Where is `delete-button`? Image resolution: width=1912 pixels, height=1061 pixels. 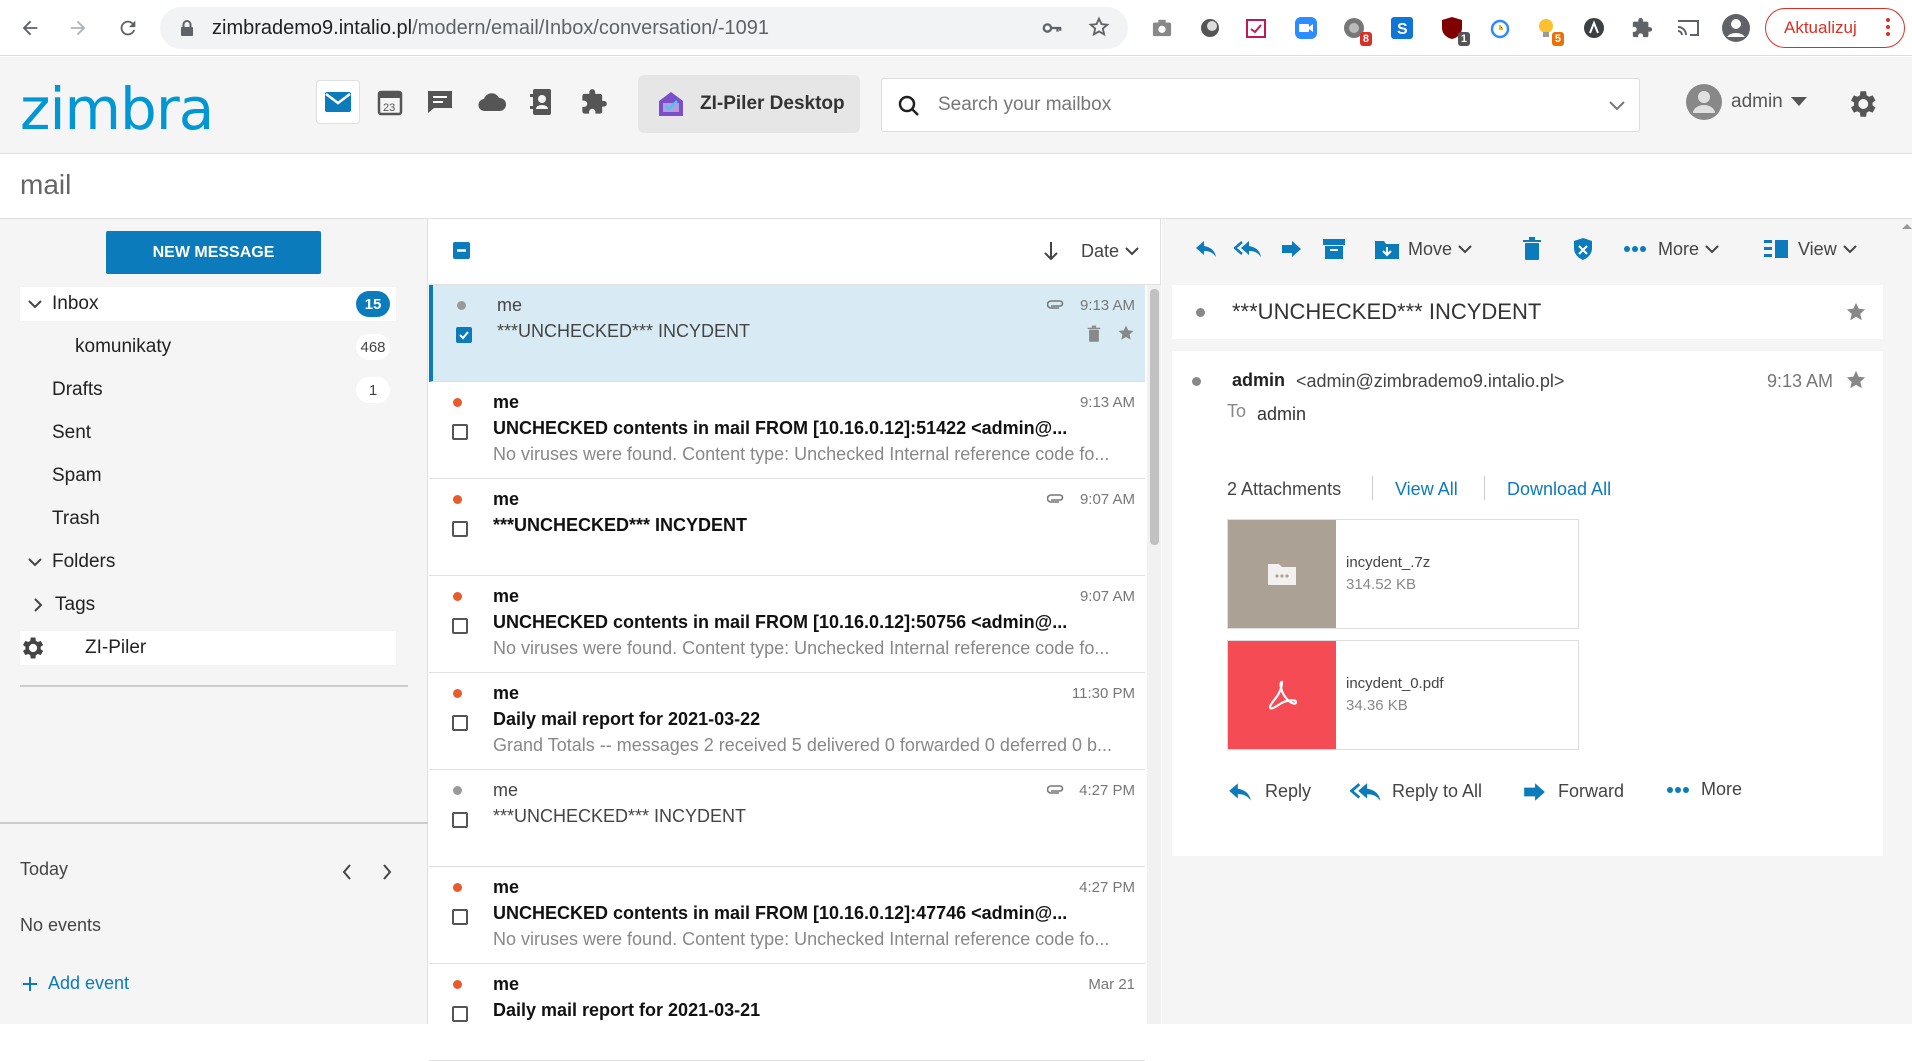 delete-button is located at coordinates (1532, 249).